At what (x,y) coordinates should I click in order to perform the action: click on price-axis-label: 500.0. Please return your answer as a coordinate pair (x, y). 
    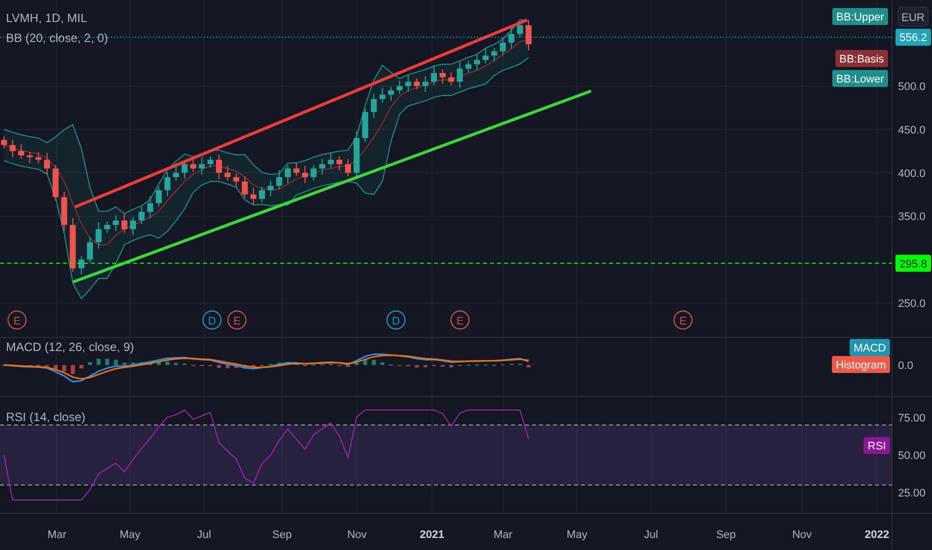
    Looking at the image, I should click on (912, 87).